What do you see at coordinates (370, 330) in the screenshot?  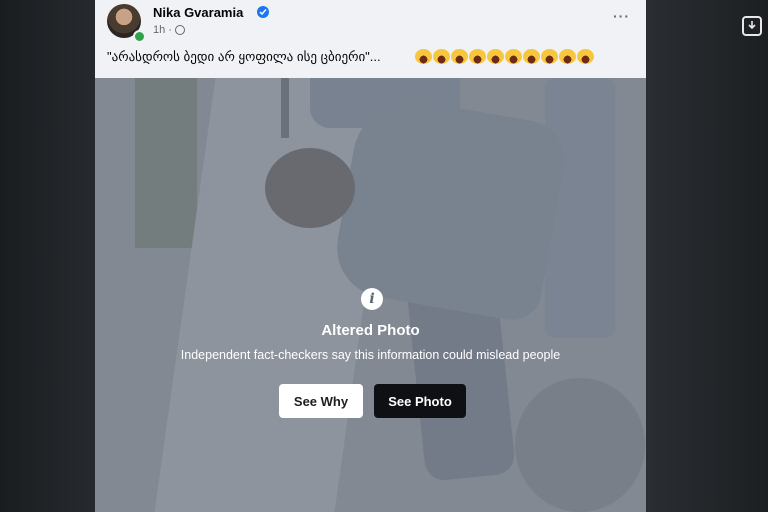 I see `warning-title: Altered Photo` at bounding box center [370, 330].